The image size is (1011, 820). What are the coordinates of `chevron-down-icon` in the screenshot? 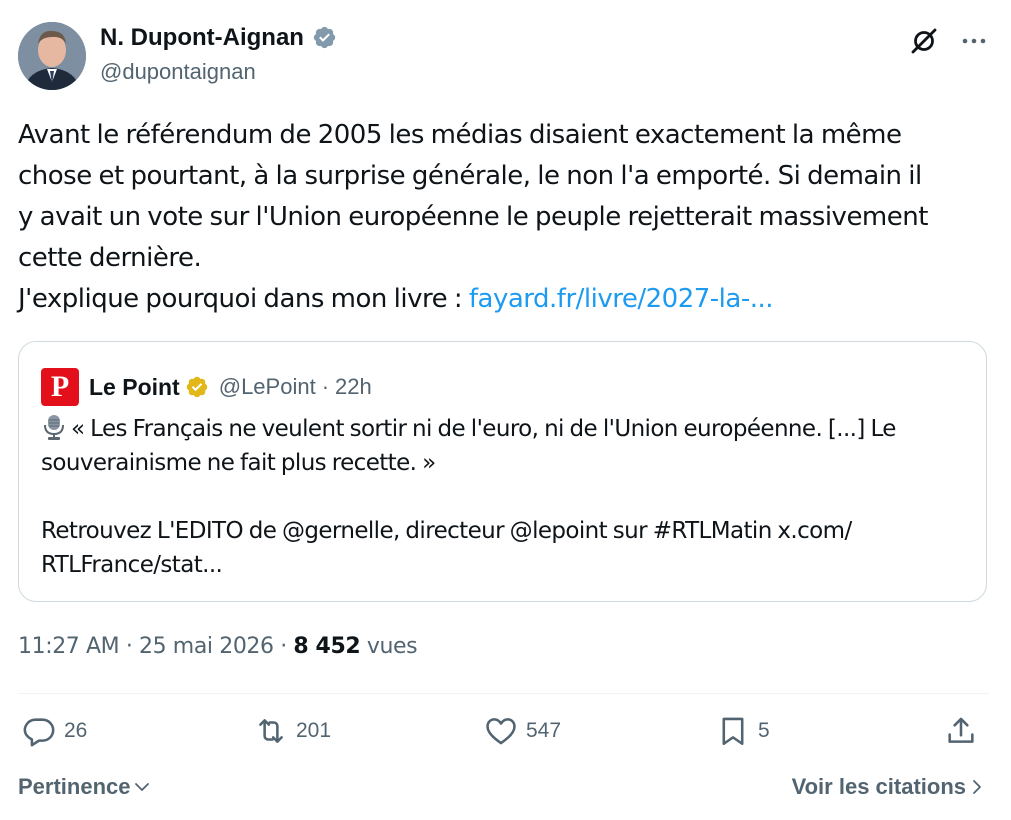 It's located at (141, 787).